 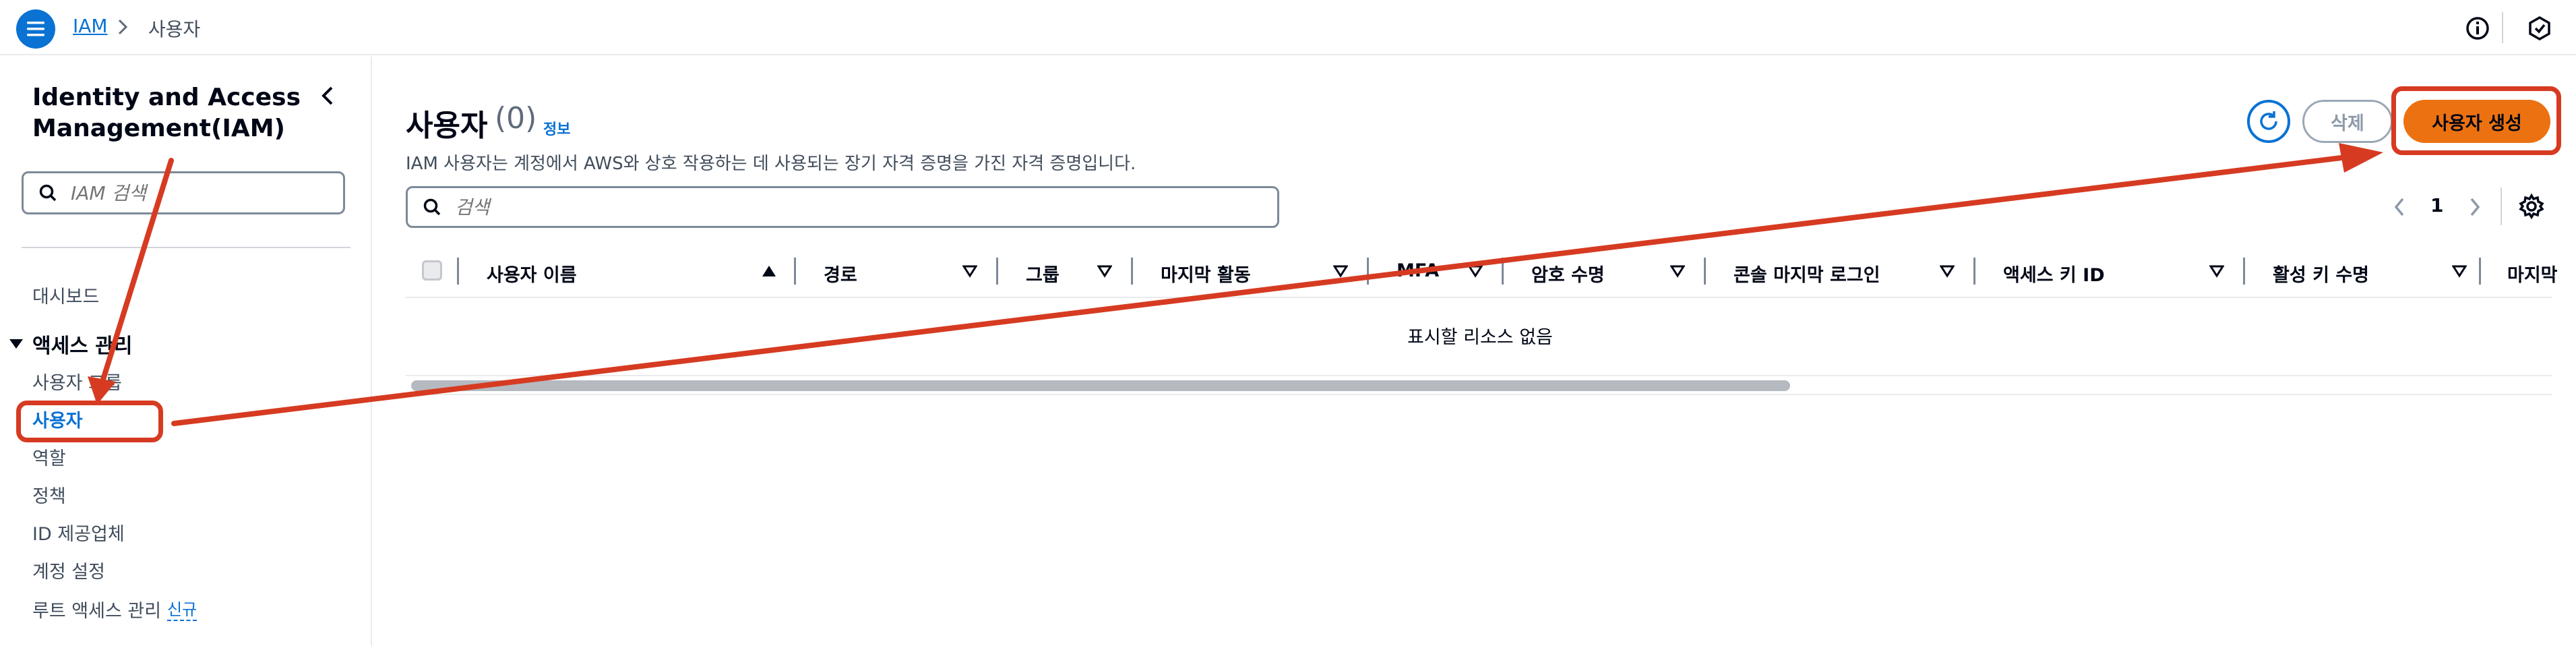 What do you see at coordinates (1100, 385) in the screenshot?
I see `scrollbar-thumb` at bounding box center [1100, 385].